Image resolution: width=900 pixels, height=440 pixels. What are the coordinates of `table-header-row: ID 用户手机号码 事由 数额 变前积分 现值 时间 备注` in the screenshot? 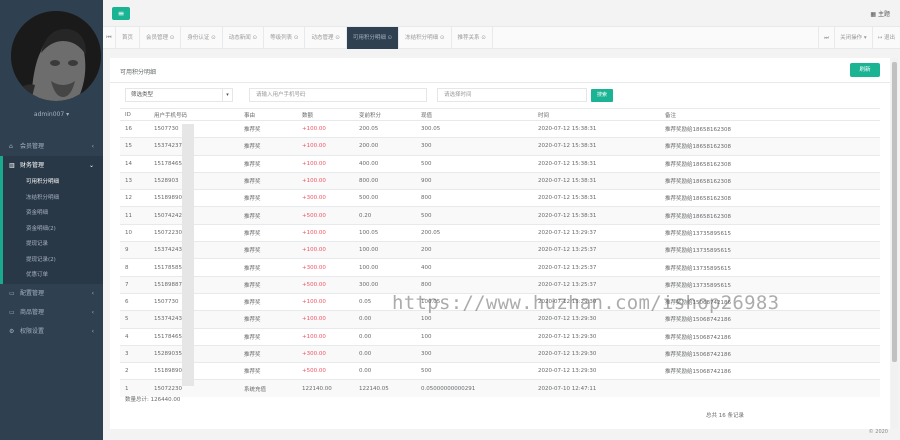 It's located at (500, 114).